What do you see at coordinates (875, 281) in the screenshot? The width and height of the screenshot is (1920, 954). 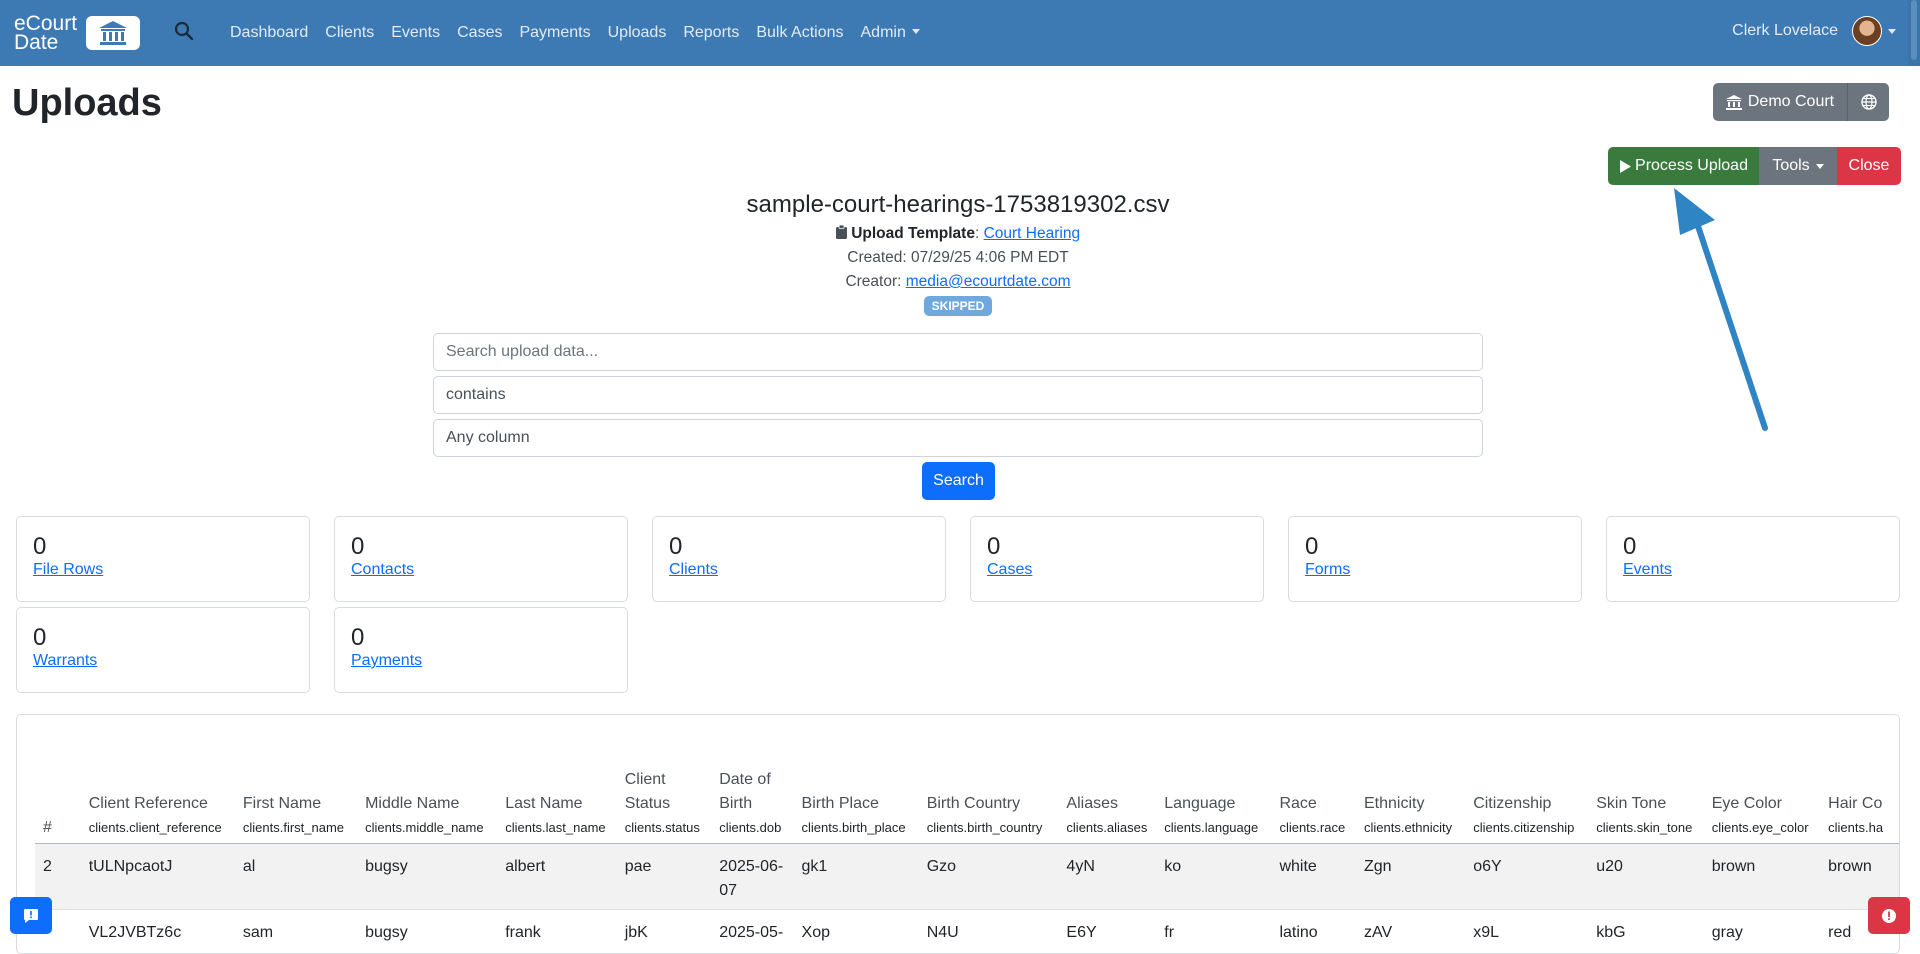 I see `creator-label: Creator:` at bounding box center [875, 281].